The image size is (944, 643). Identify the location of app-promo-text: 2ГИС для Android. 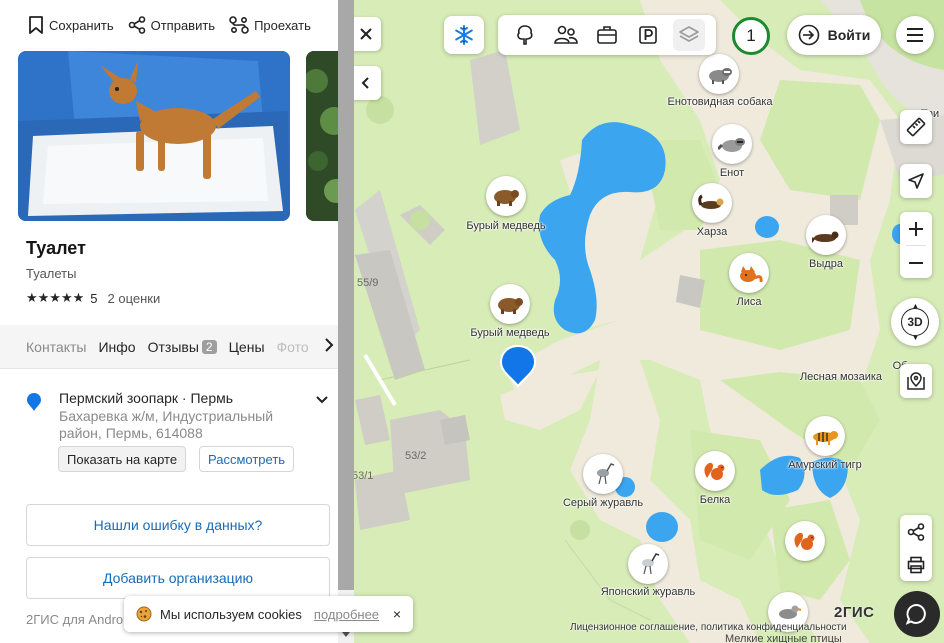
(79, 619).